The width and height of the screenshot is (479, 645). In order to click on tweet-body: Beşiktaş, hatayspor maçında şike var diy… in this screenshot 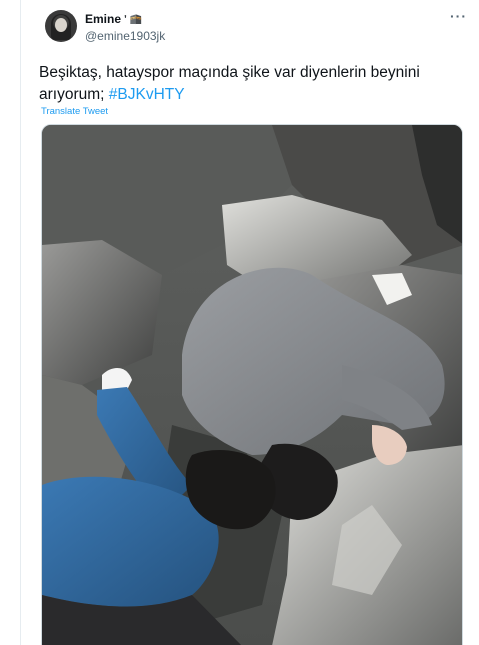, I will do `click(229, 83)`.